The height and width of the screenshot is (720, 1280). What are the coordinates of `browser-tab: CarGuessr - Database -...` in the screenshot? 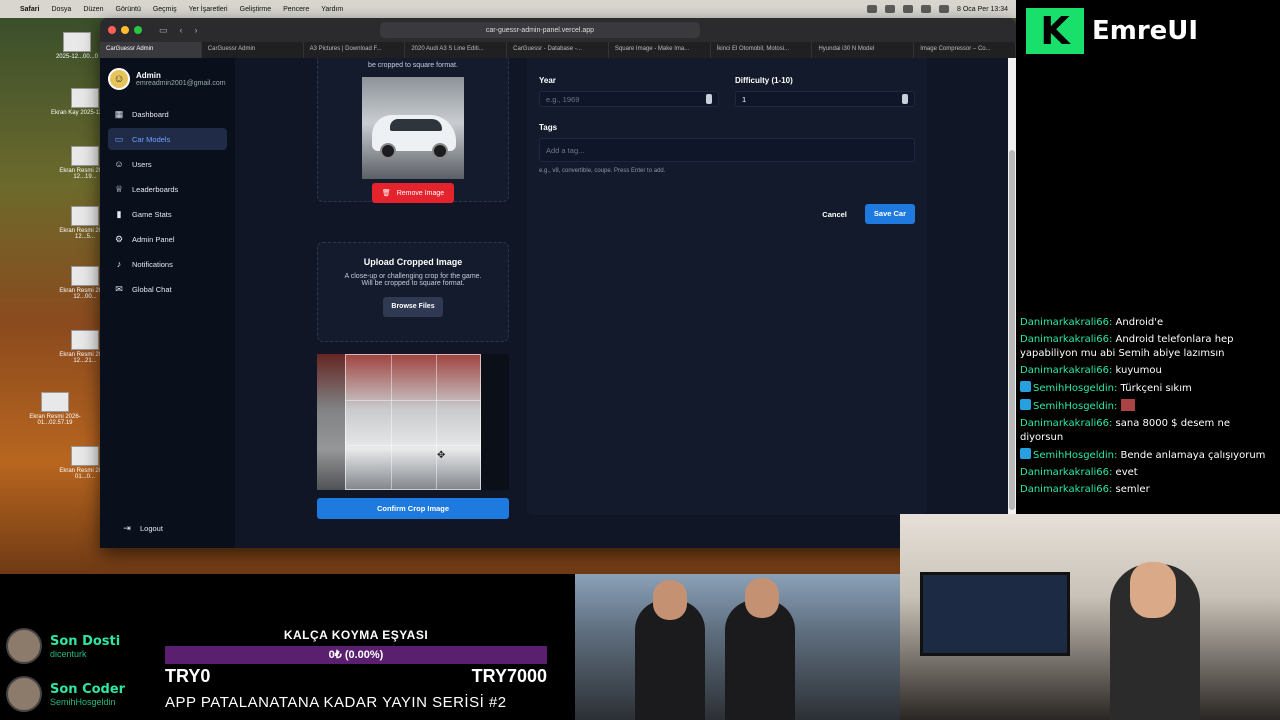 It's located at (558, 50).